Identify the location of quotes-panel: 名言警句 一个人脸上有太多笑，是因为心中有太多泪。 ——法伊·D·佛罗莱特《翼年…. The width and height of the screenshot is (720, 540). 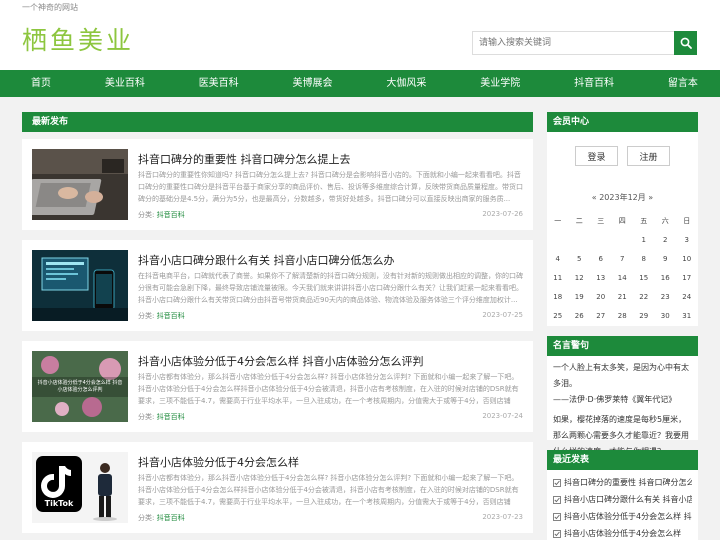
(622, 404).